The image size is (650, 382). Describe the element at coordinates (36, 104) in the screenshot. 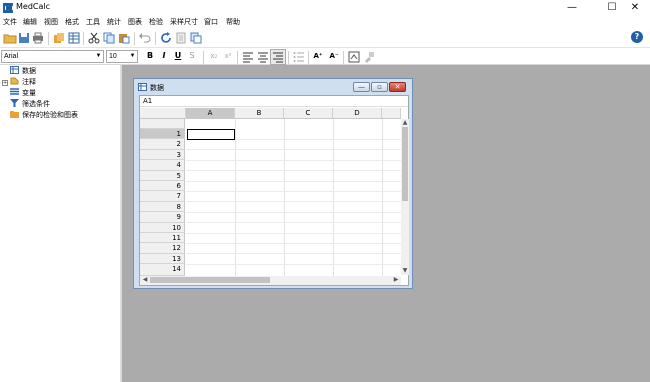

I see `tree-item-label: 筛选条件` at that location.